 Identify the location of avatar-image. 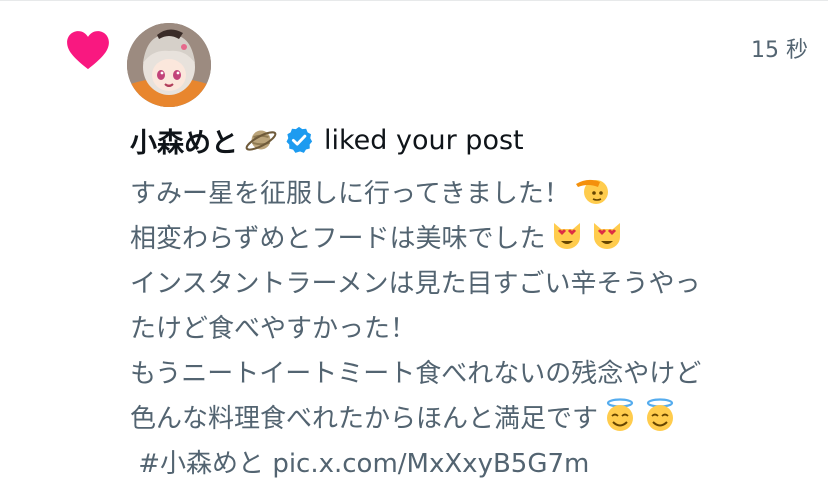
(169, 65).